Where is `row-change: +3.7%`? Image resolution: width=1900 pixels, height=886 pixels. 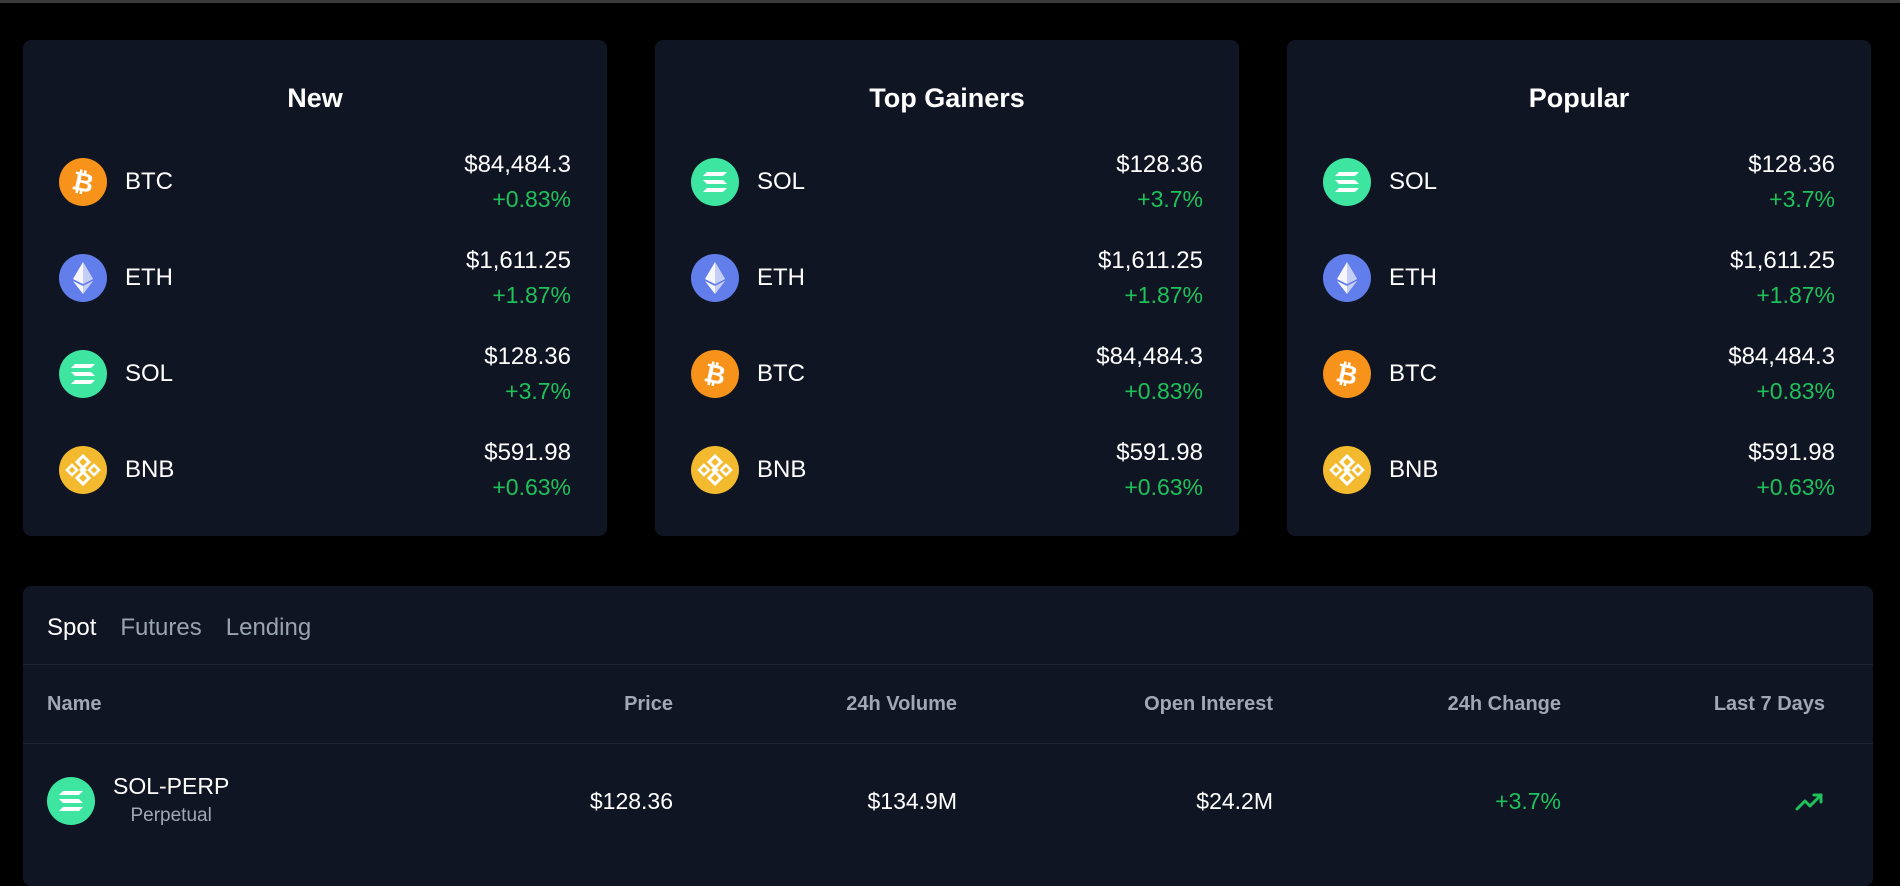 row-change: +3.7% is located at coordinates (1528, 800).